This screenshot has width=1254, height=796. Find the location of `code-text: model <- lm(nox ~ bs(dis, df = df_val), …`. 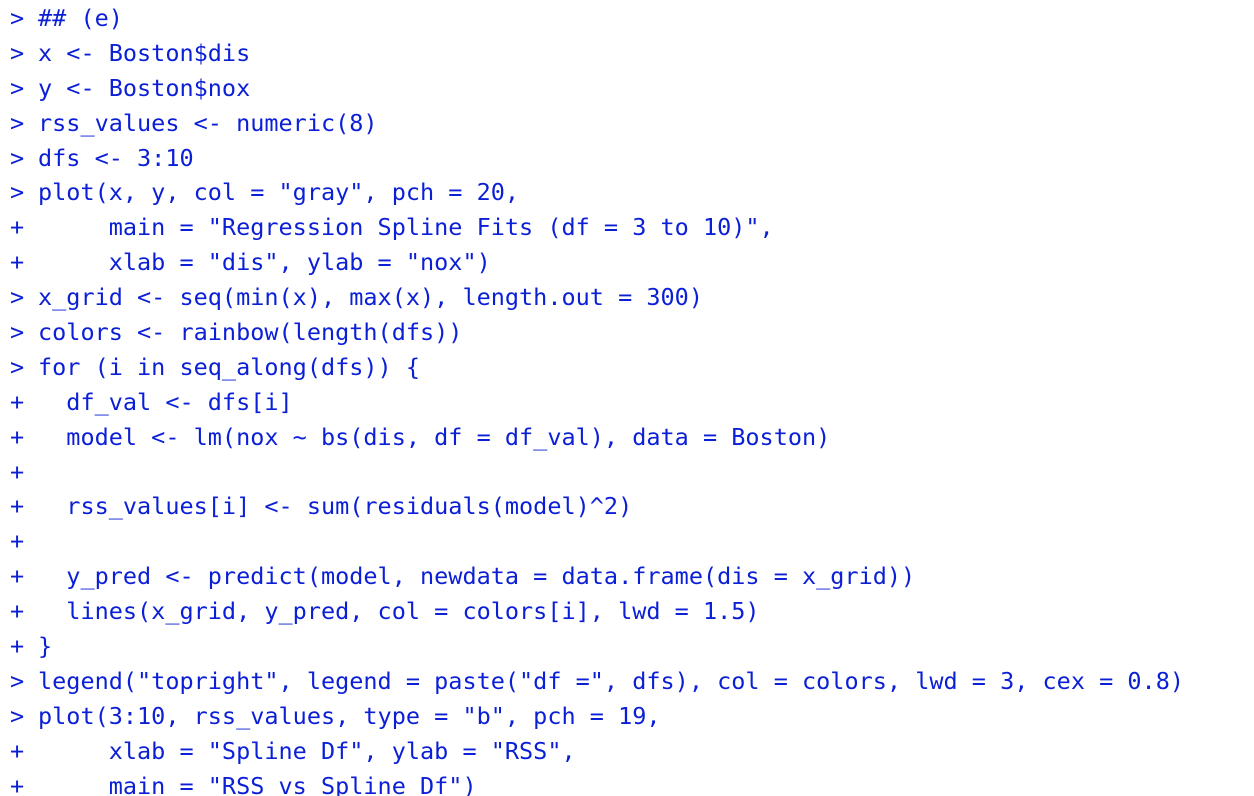

code-text: model <- lm(nox ~ bs(dis, df = df_val), … is located at coordinates (434, 436).